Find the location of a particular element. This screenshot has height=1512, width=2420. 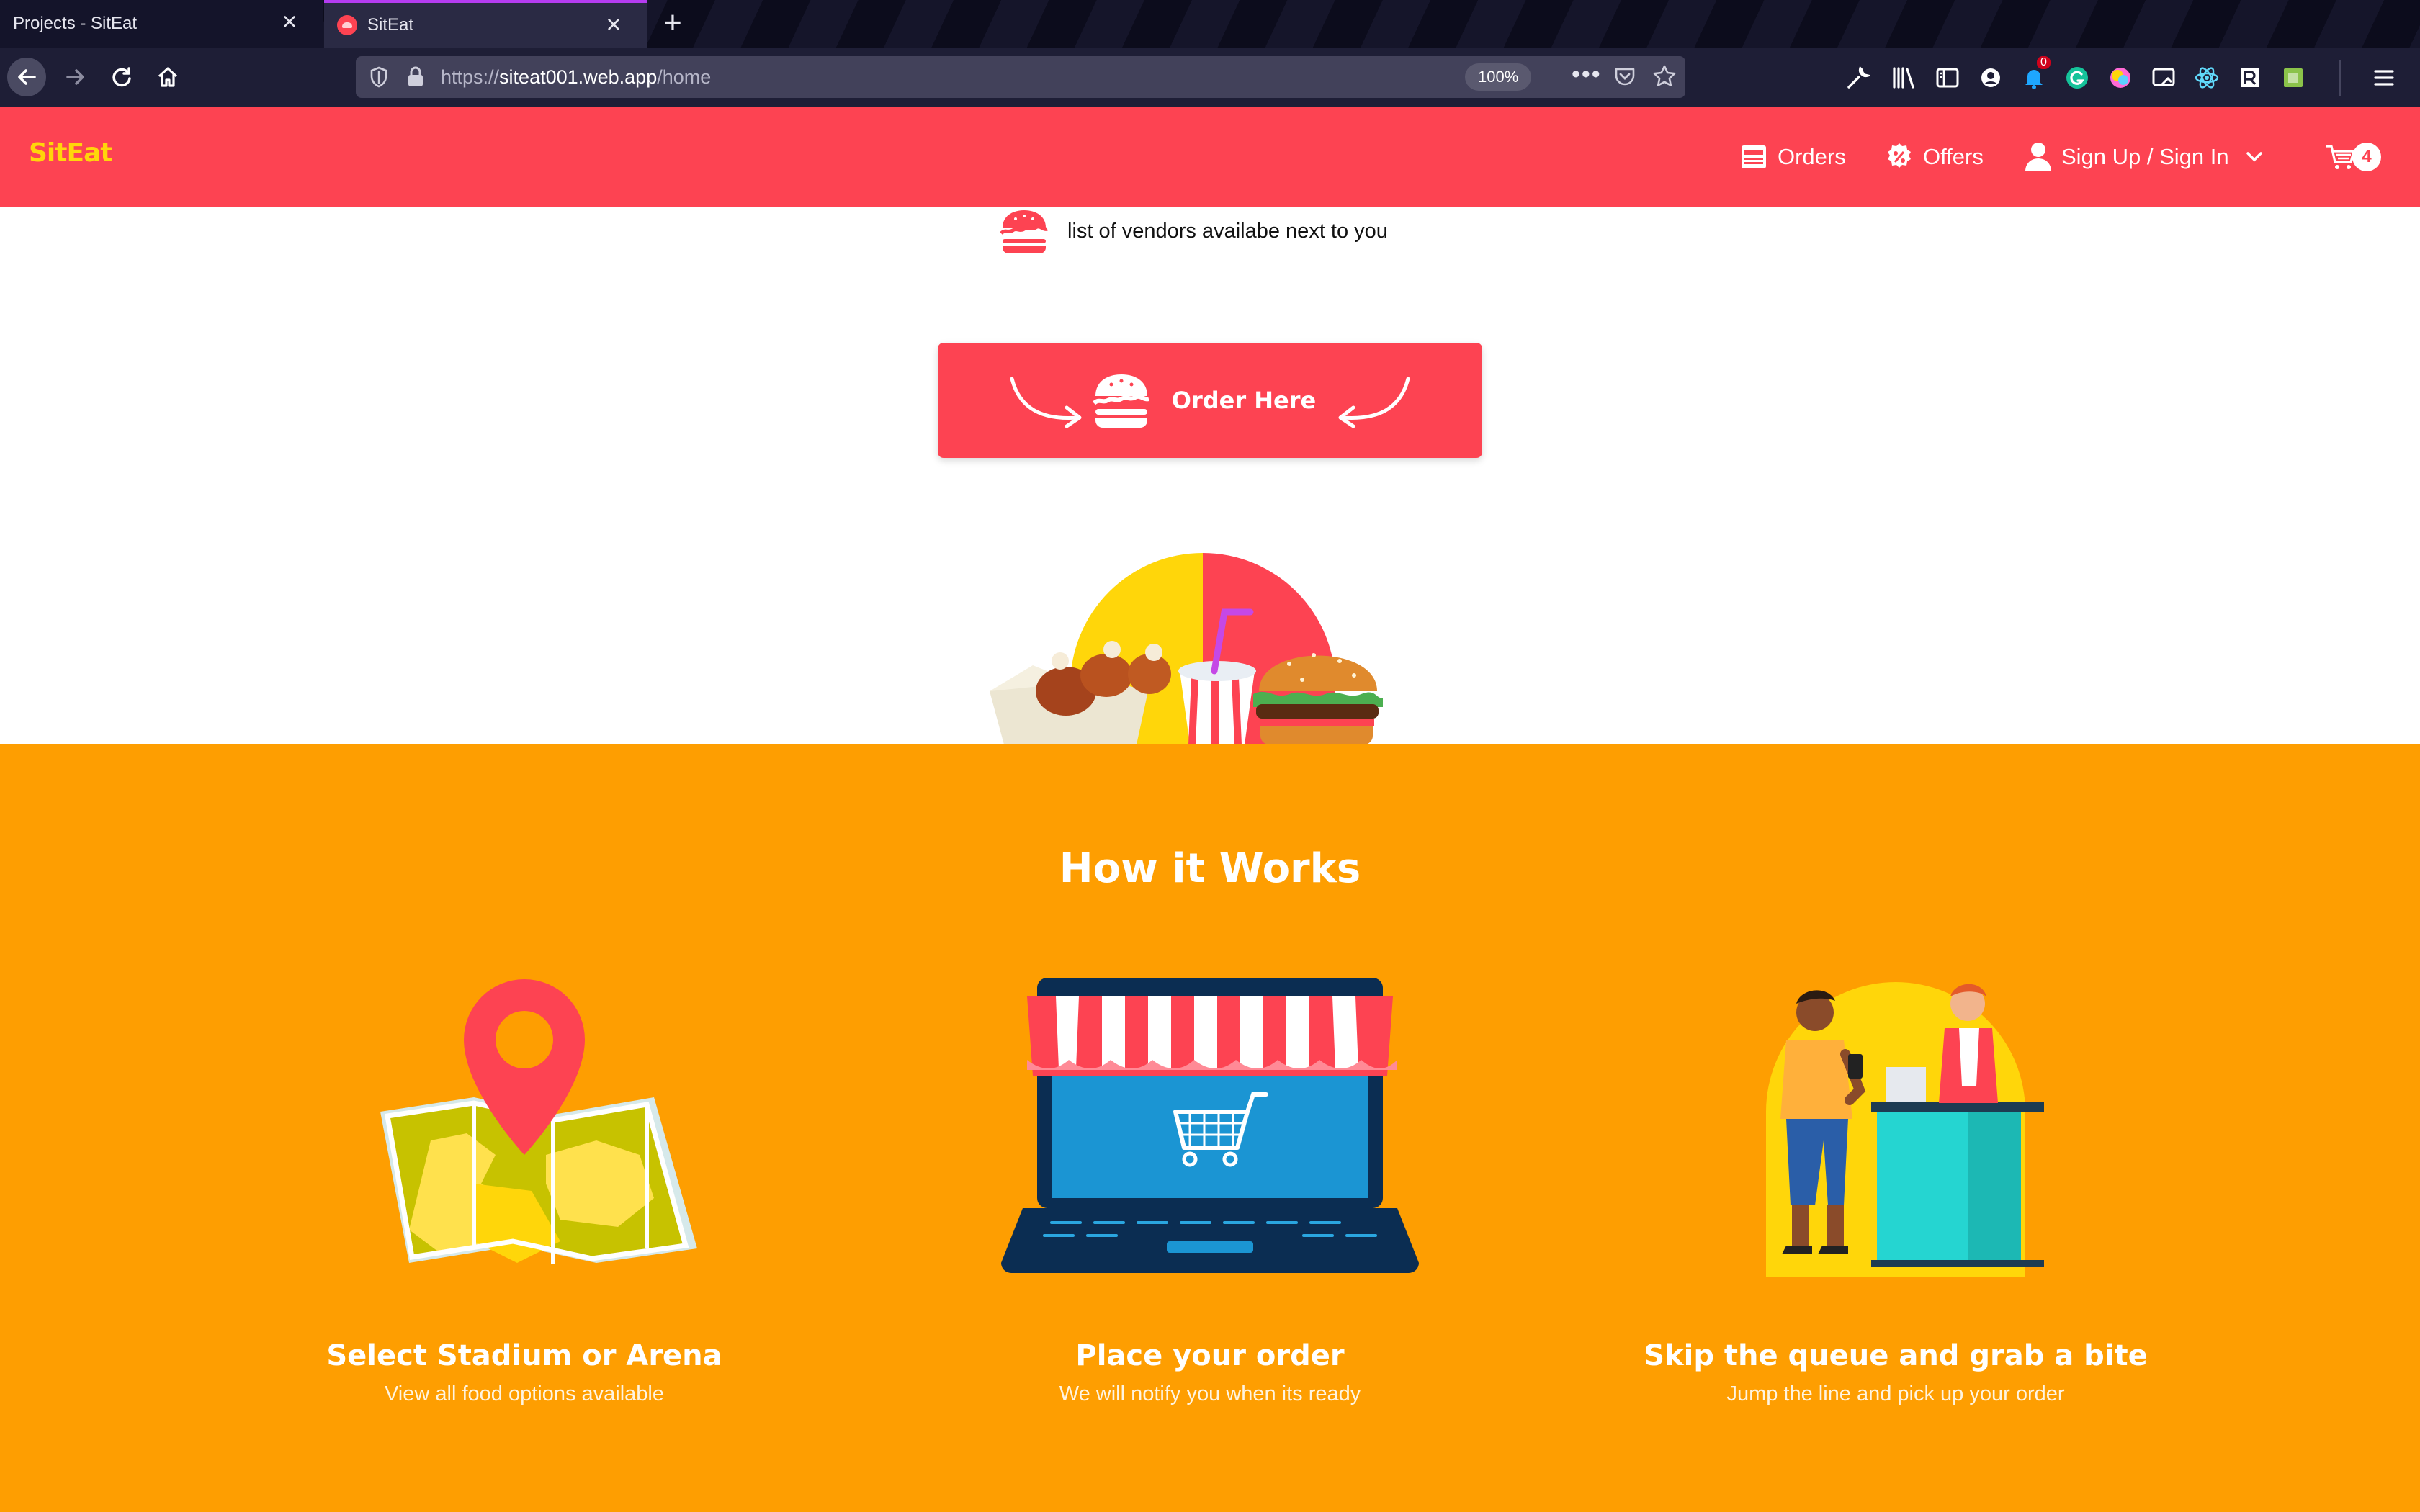

extension-badge: 0 is located at coordinates (2044, 62).